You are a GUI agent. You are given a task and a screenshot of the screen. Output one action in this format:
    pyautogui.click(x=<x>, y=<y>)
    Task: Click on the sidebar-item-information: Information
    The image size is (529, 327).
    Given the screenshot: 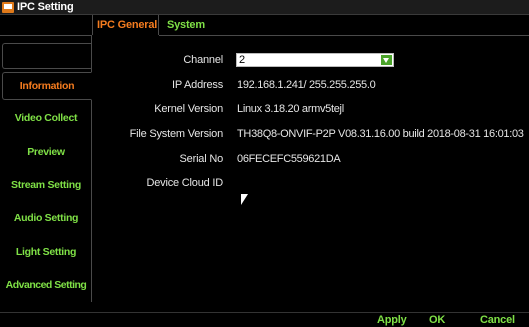 What is the action you would take?
    pyautogui.click(x=47, y=86)
    